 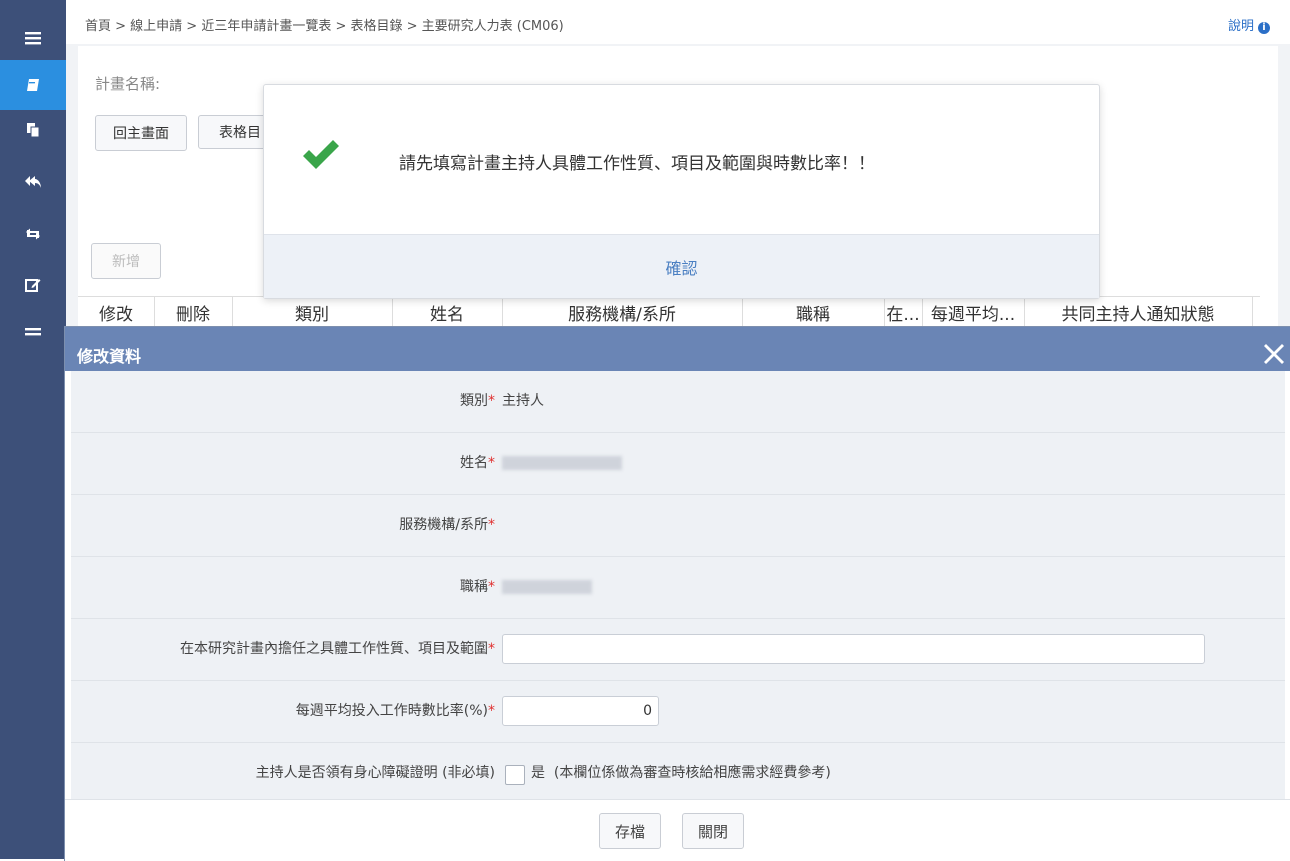 What do you see at coordinates (375, 773) in the screenshot?
I see `disability-label: 主持人是否領有身心障礙證明 (非必填)` at bounding box center [375, 773].